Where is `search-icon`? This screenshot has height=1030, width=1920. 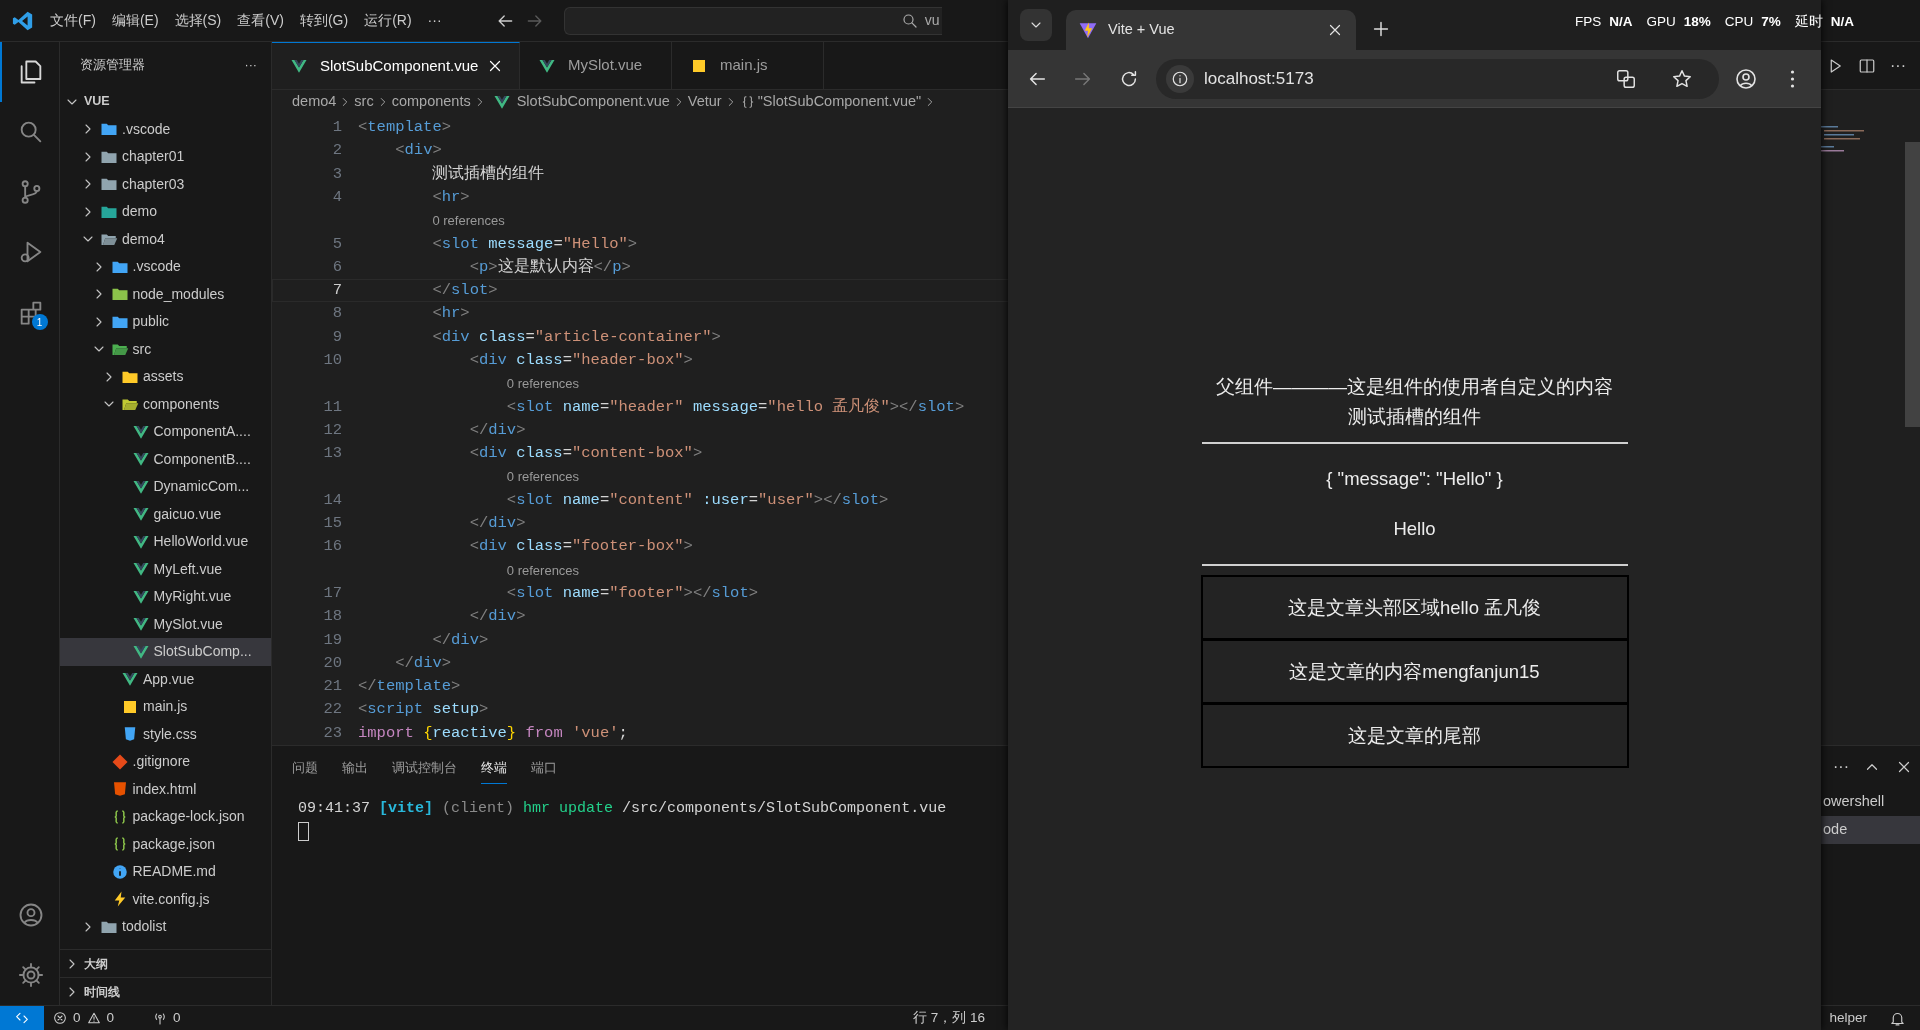
search-icon is located at coordinates (909, 20).